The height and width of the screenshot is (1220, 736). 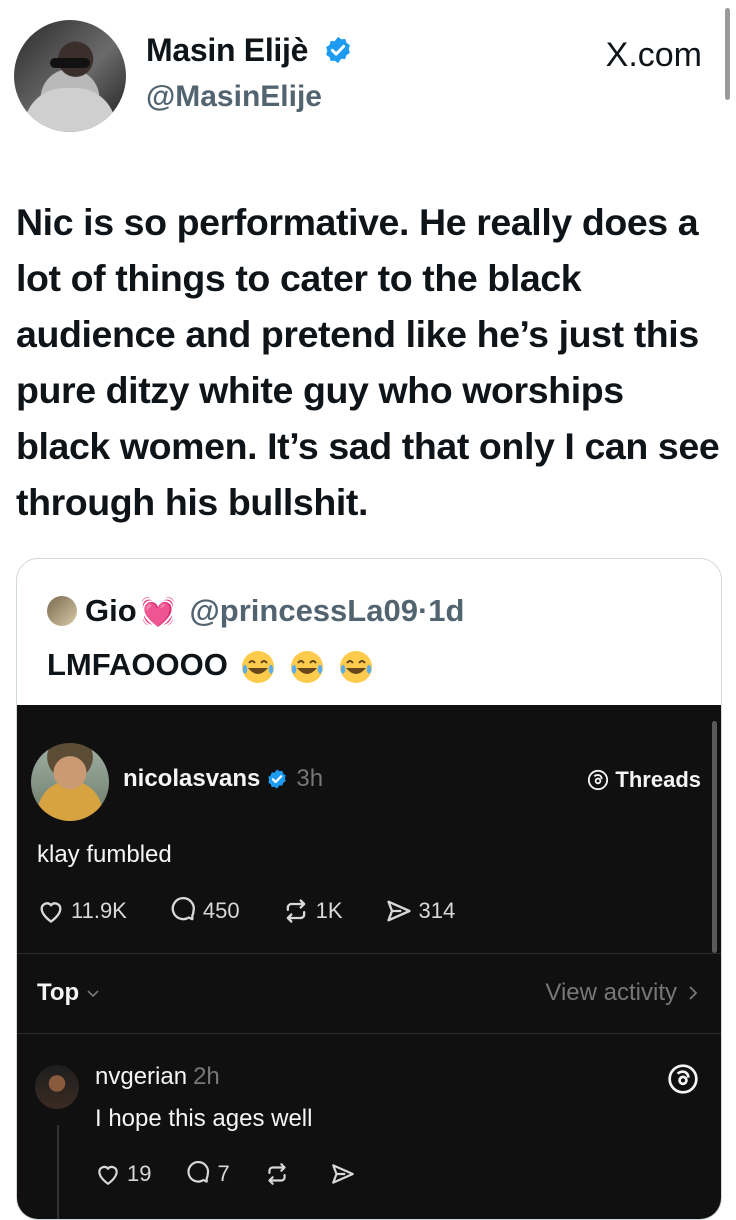 I want to click on like-count: 11.9K, so click(x=99, y=910).